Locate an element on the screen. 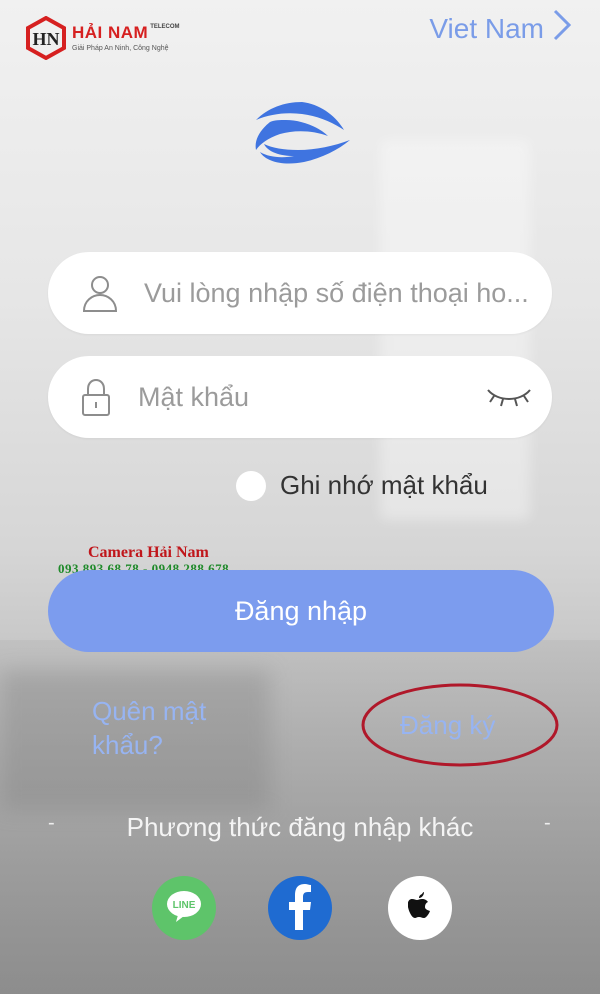 The height and width of the screenshot is (994, 600). highlight-circle is located at coordinates (460, 725).